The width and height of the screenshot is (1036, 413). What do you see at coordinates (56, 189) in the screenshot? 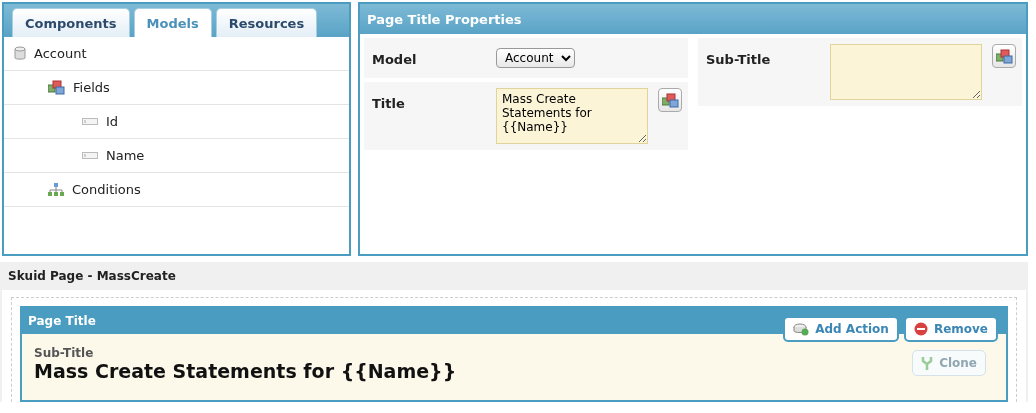
I see `hierarchy-icon` at bounding box center [56, 189].